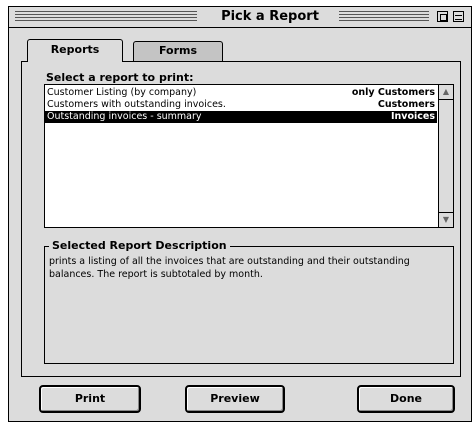 This screenshot has height=426, width=474. I want to click on tab-forms: Forms, so click(178, 51).